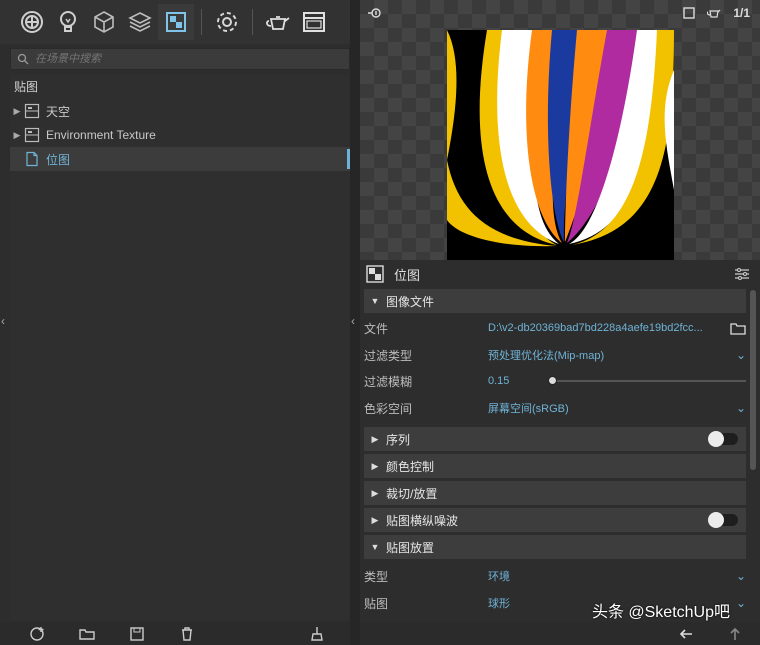 Image resolution: width=760 pixels, height=645 pixels. I want to click on prop-label: 贴图, so click(376, 603).